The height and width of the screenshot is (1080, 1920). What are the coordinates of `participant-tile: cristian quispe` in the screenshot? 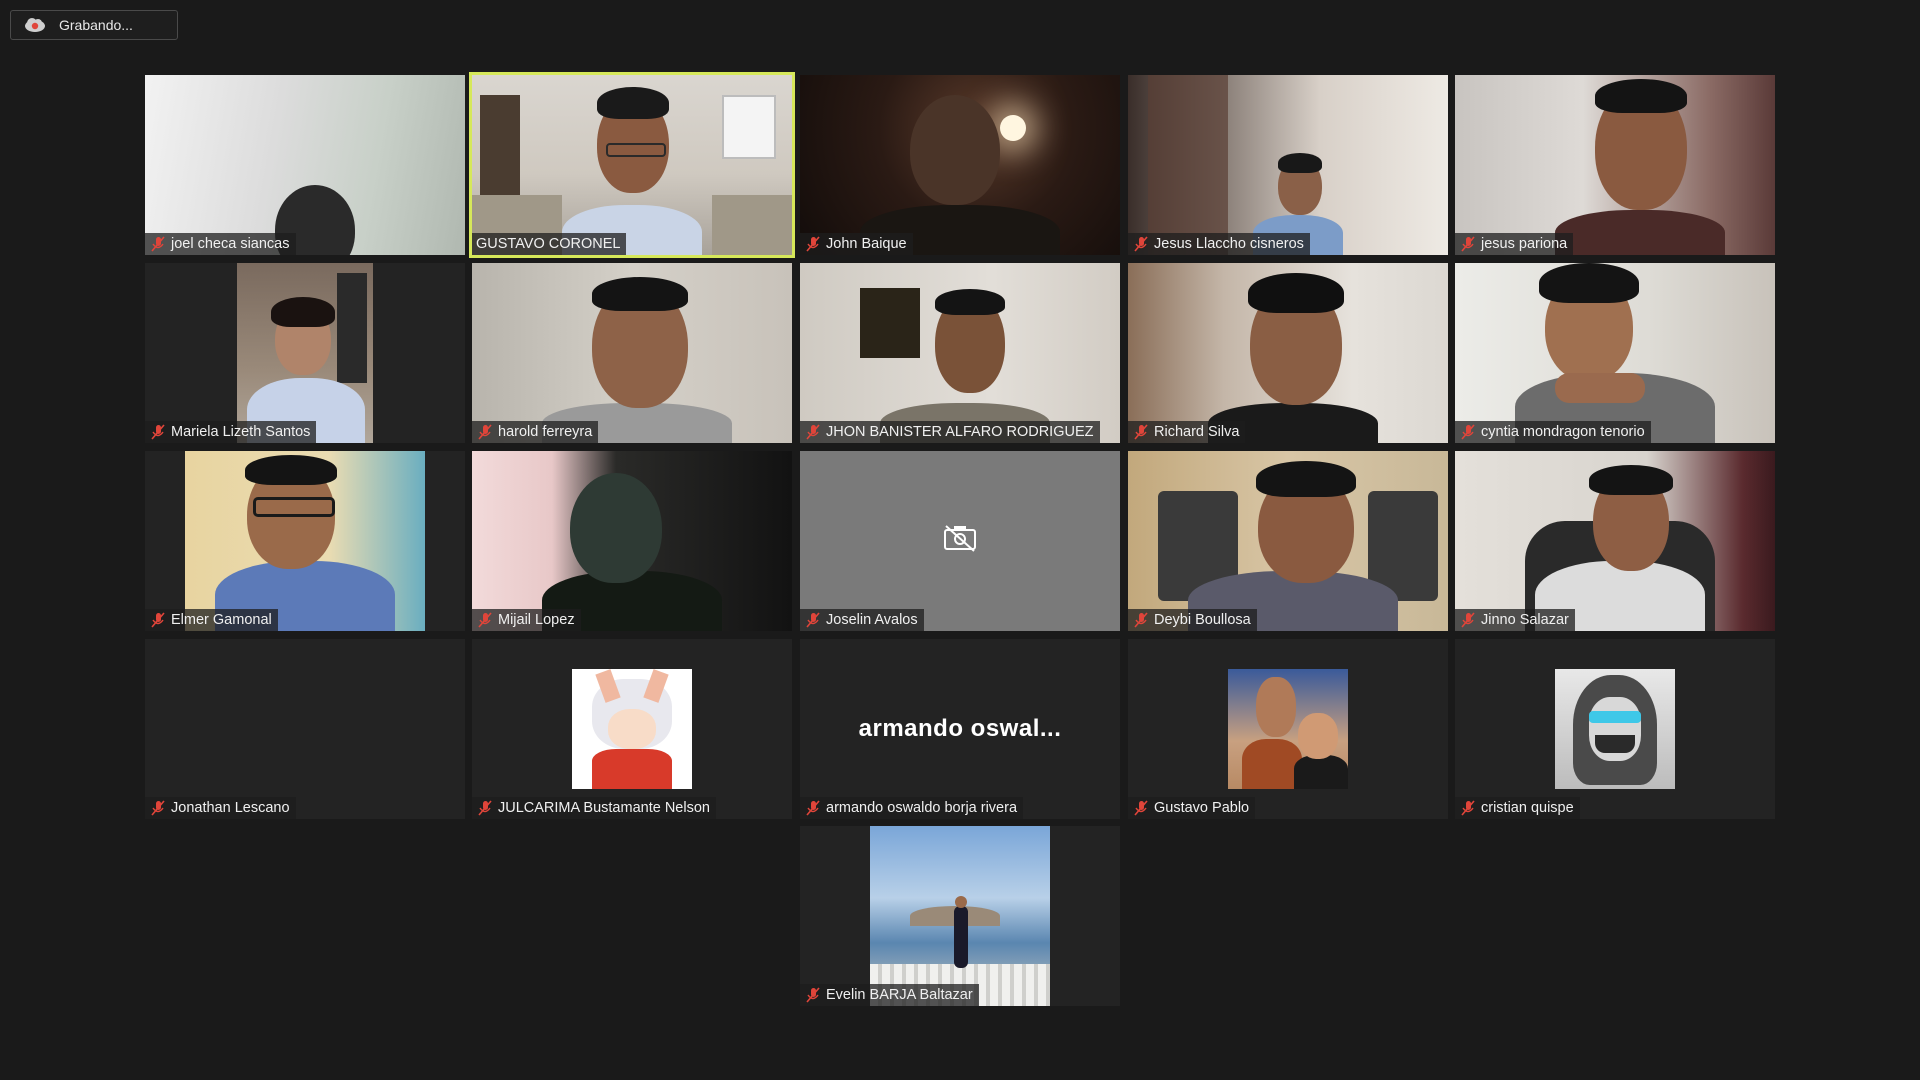 It's located at (1615, 729).